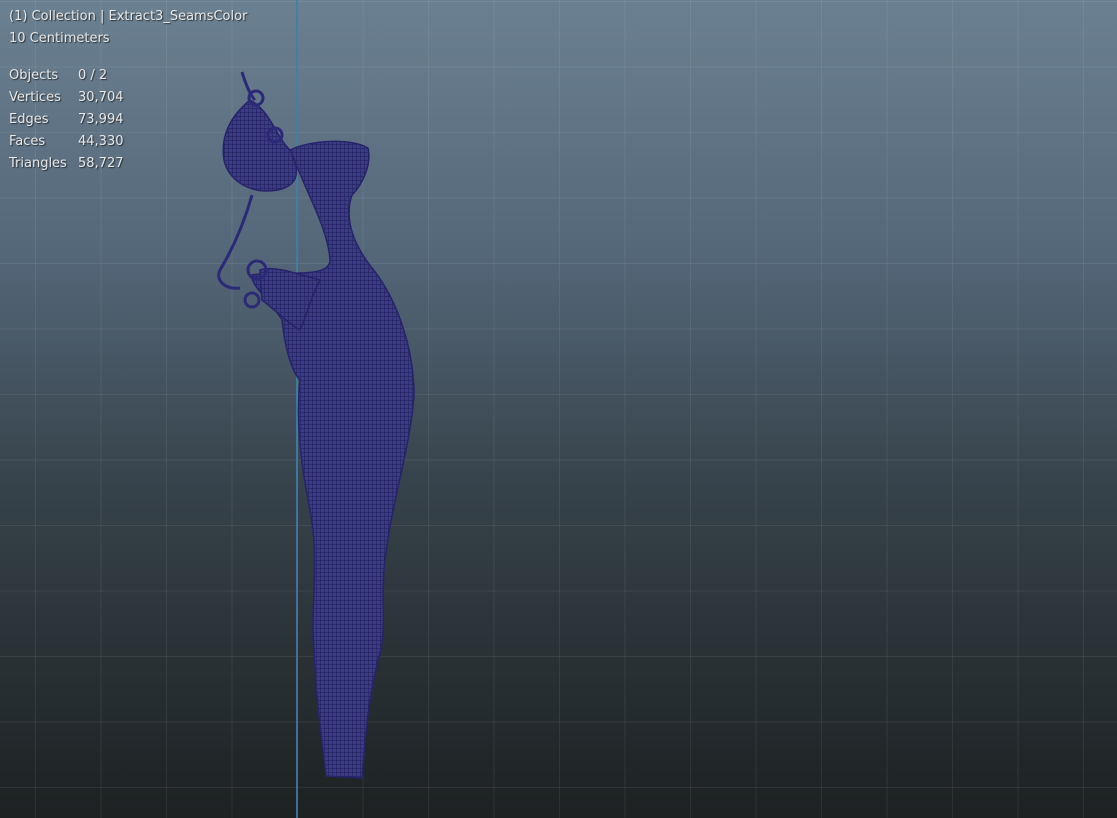 The width and height of the screenshot is (1117, 818). I want to click on stat-edges: Edges 73,994, so click(66, 120).